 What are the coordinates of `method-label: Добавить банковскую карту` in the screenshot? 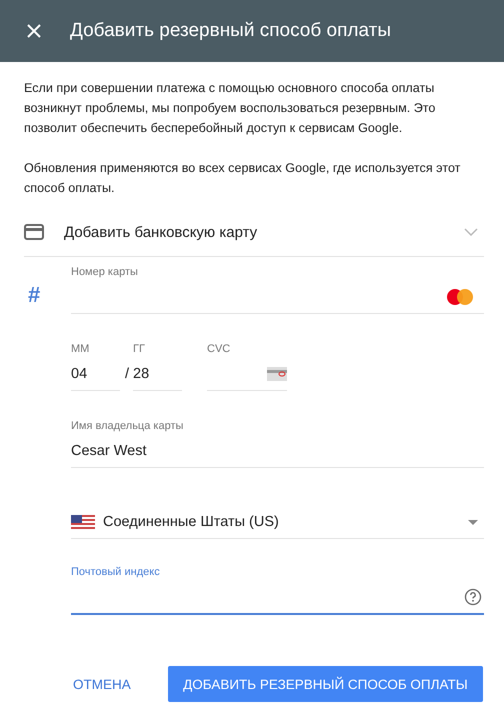 It's located at (161, 232).